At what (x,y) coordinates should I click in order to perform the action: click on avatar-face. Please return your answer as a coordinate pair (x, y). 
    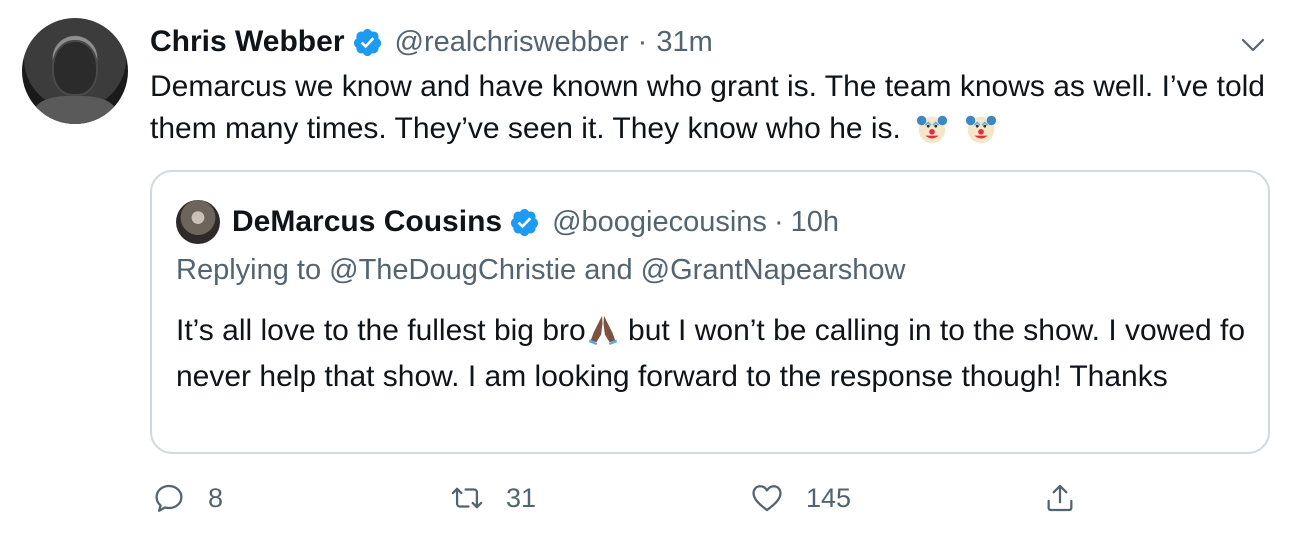
    Looking at the image, I should click on (75, 68).